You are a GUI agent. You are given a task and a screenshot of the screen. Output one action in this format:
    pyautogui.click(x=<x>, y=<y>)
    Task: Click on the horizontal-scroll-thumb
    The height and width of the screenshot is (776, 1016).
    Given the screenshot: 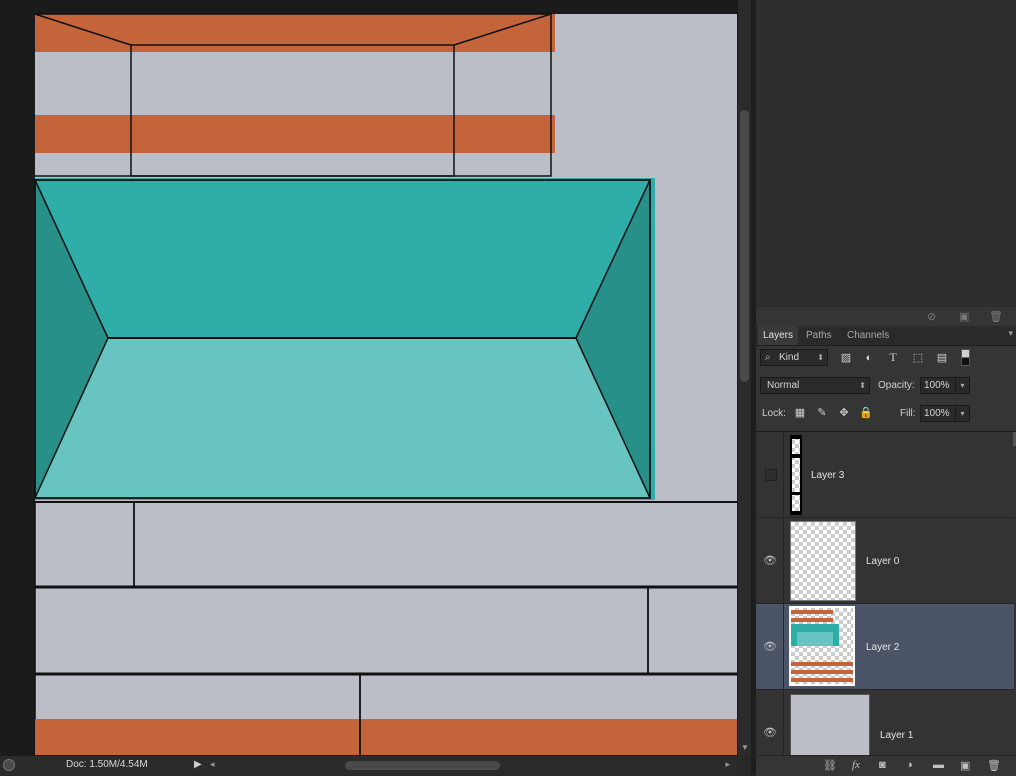 What is the action you would take?
    pyautogui.click(x=422, y=765)
    